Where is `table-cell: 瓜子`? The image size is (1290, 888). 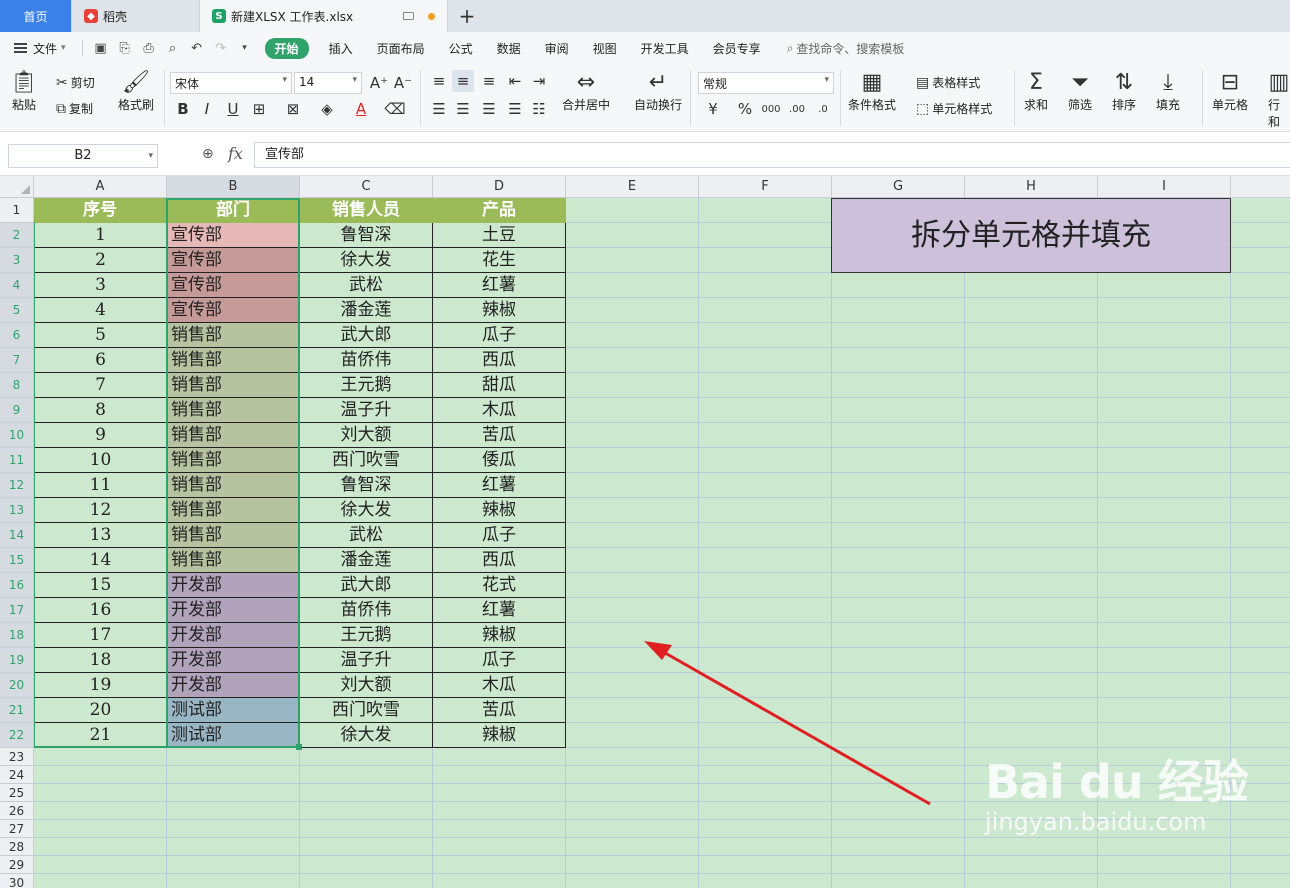
table-cell: 瓜子 is located at coordinates (499, 535).